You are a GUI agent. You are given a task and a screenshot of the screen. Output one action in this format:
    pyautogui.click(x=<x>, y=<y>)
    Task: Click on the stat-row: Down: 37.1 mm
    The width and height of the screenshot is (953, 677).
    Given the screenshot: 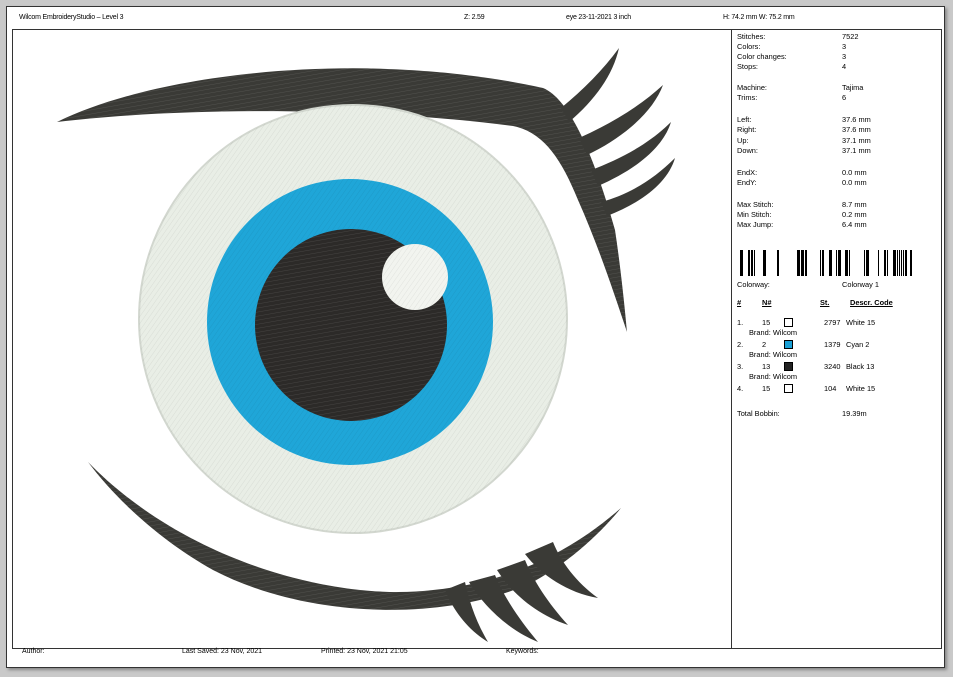 What is the action you would take?
    pyautogui.click(x=837, y=150)
    